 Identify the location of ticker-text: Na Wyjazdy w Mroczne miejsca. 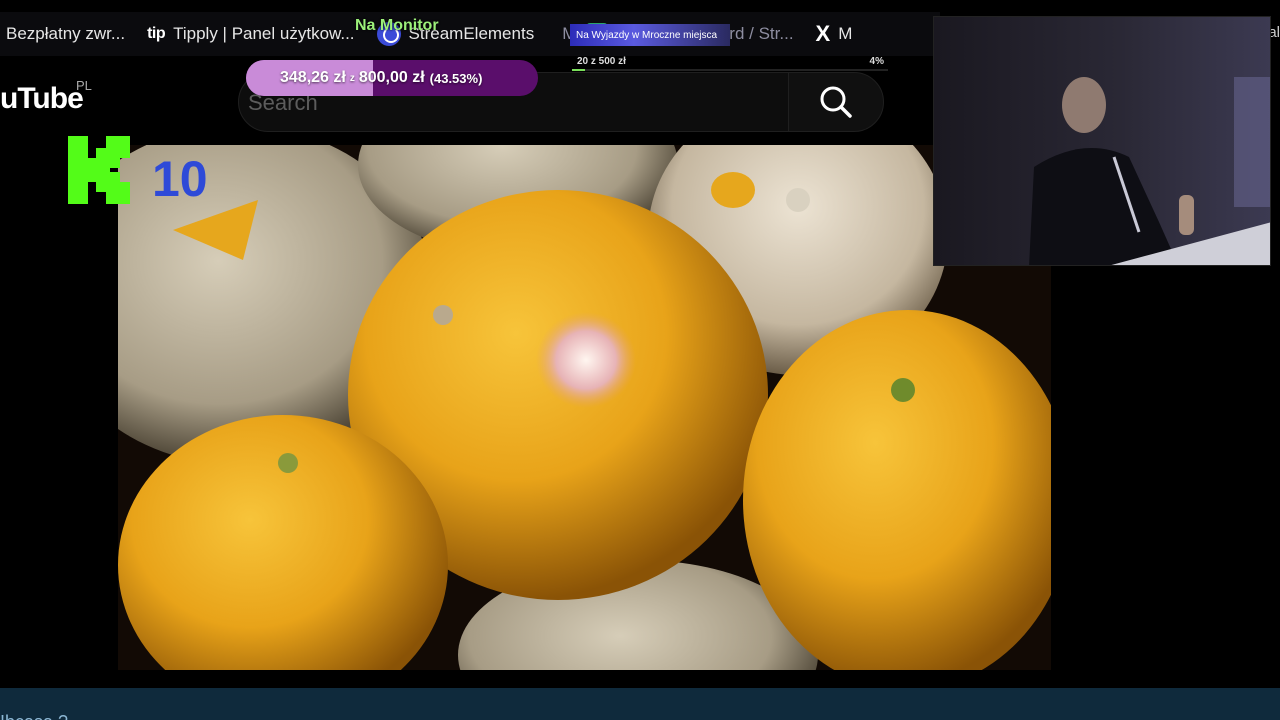
(647, 35).